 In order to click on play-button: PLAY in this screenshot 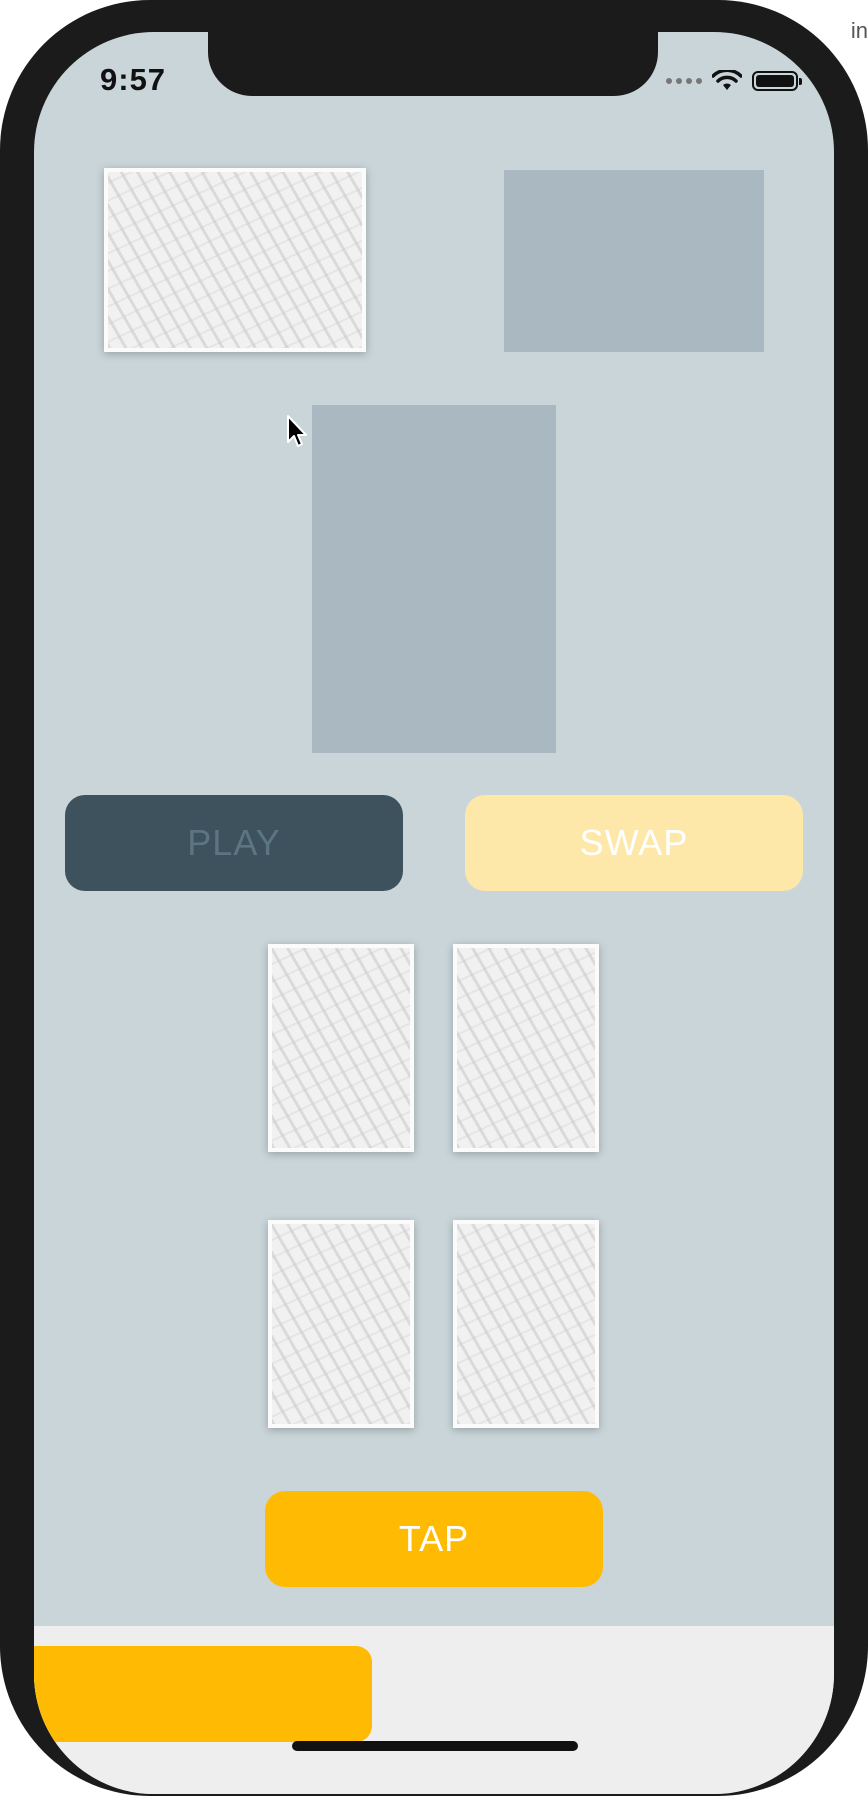, I will do `click(234, 843)`.